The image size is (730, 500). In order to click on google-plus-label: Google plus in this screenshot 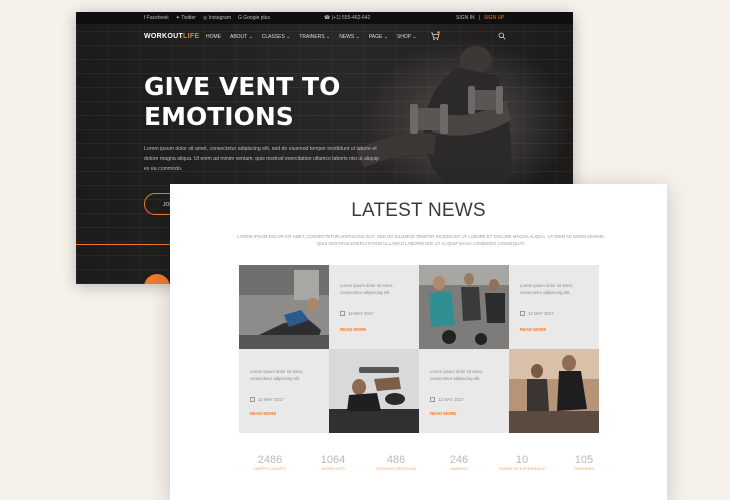, I will do `click(256, 18)`.